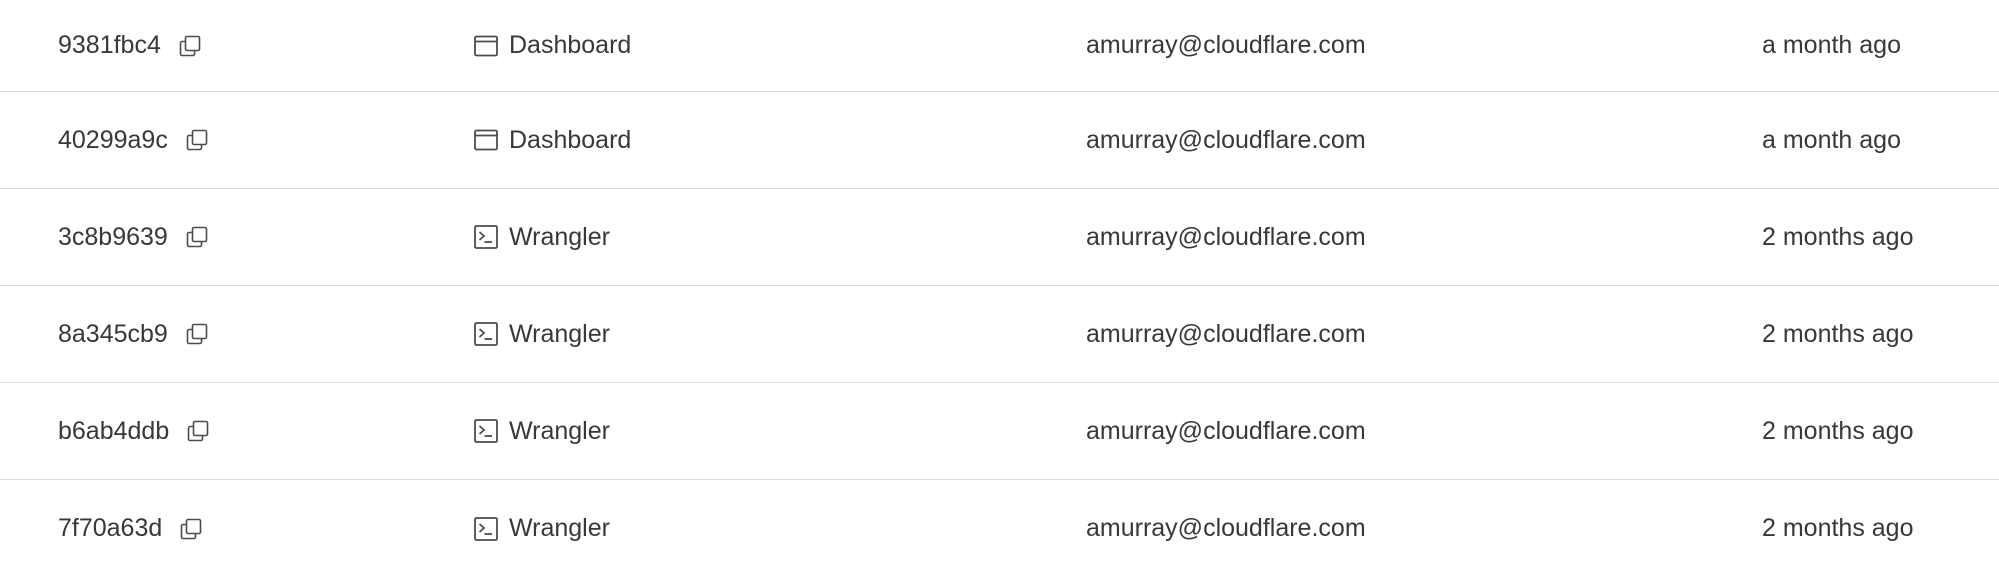  I want to click on deployment-id: 40299a9c, so click(113, 139).